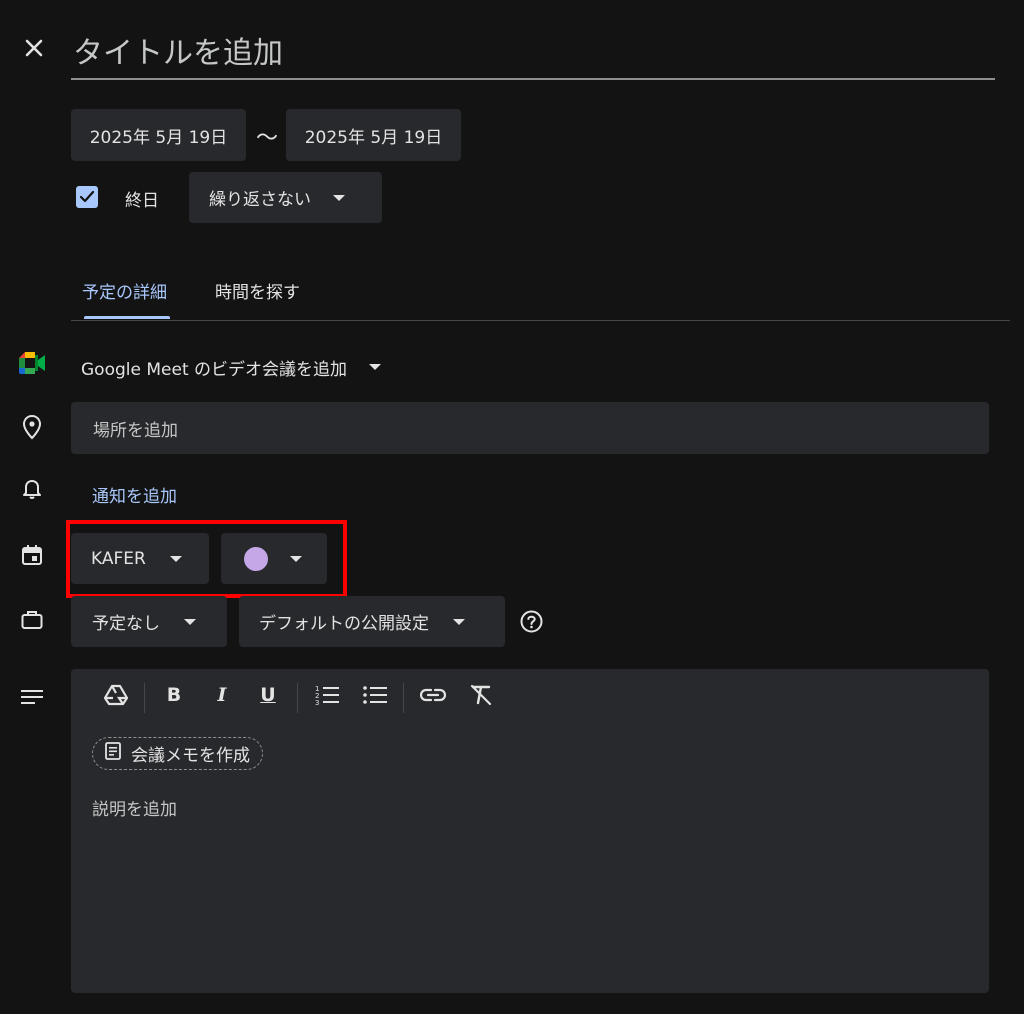  Describe the element at coordinates (116, 695) in the screenshot. I see `drive-icon` at that location.